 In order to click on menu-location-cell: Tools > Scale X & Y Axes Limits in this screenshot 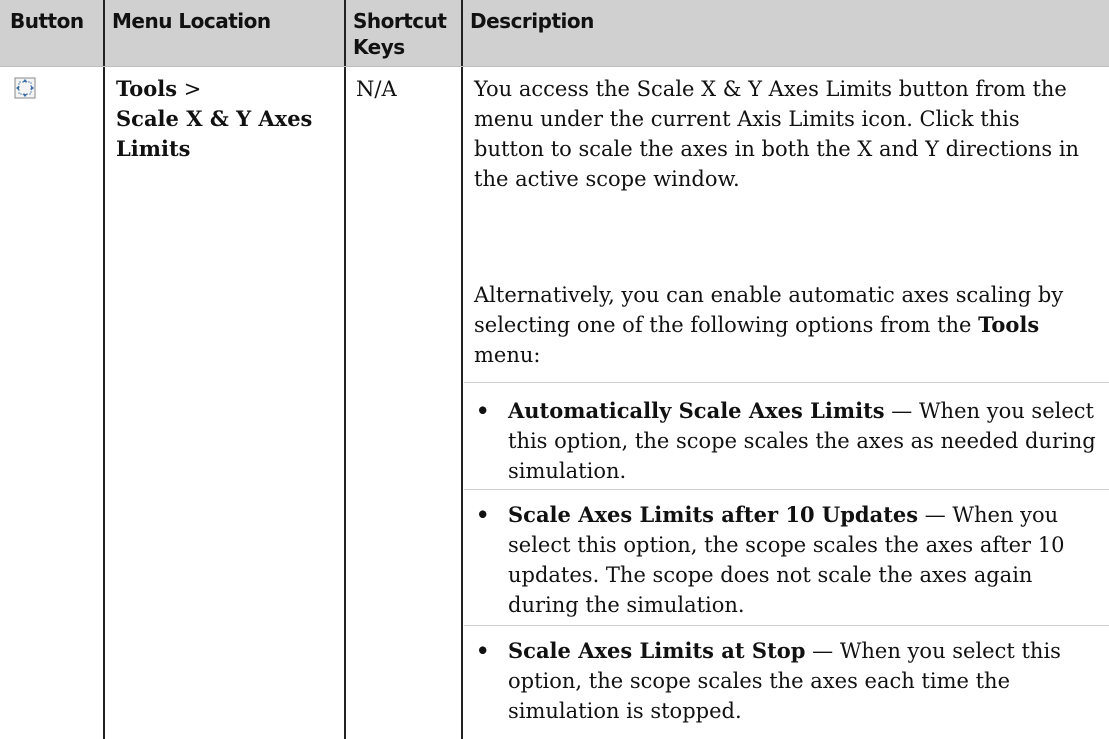, I will do `click(228, 119)`.